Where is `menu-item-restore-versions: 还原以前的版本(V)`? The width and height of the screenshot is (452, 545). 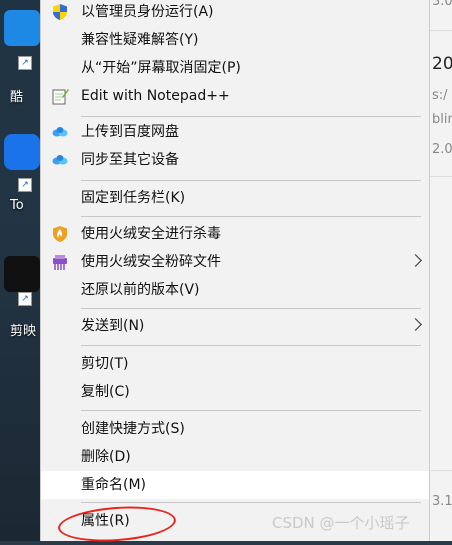 menu-item-restore-versions: 还原以前的版本(V) is located at coordinates (235, 290).